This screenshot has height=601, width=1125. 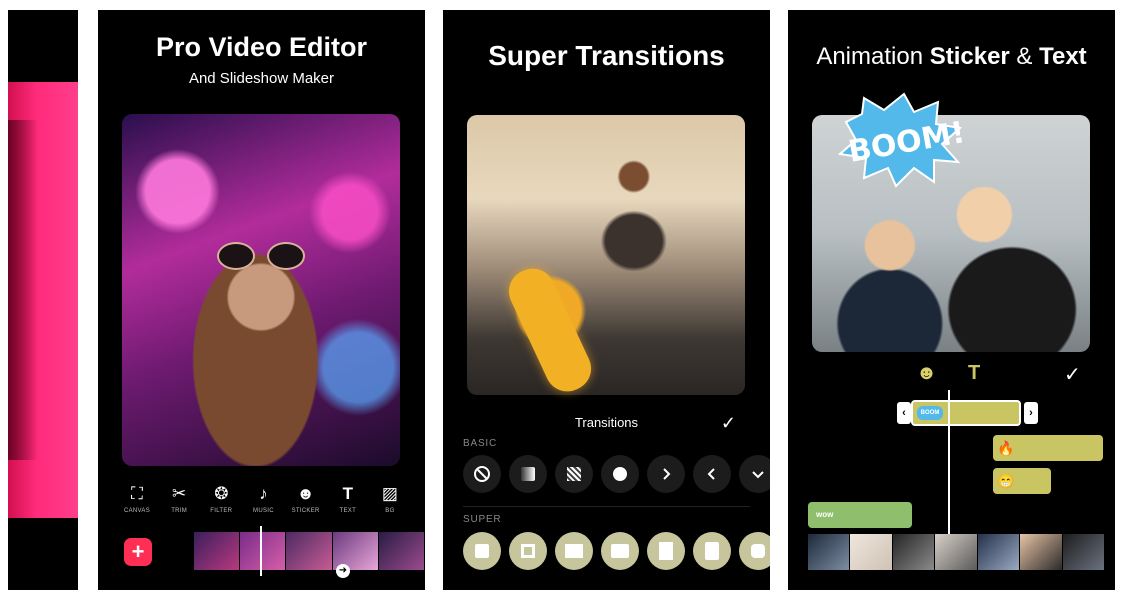 What do you see at coordinates (860, 515) in the screenshot?
I see `text-clip-wow: wow` at bounding box center [860, 515].